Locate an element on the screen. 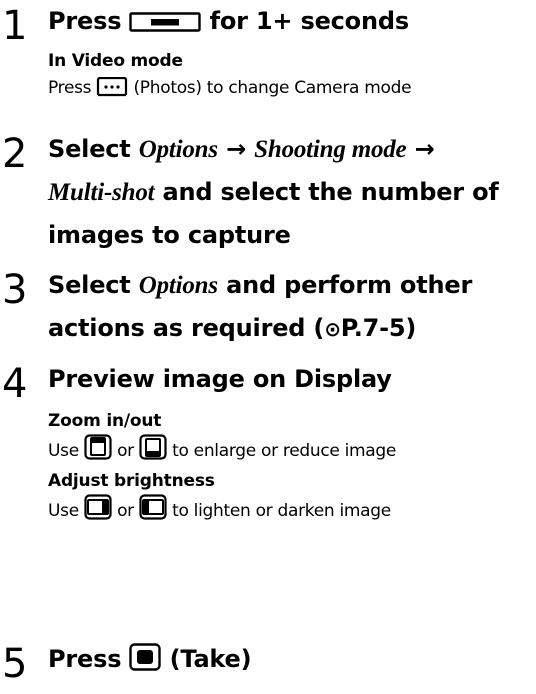  nav-key-down-icon is located at coordinates (153, 451).